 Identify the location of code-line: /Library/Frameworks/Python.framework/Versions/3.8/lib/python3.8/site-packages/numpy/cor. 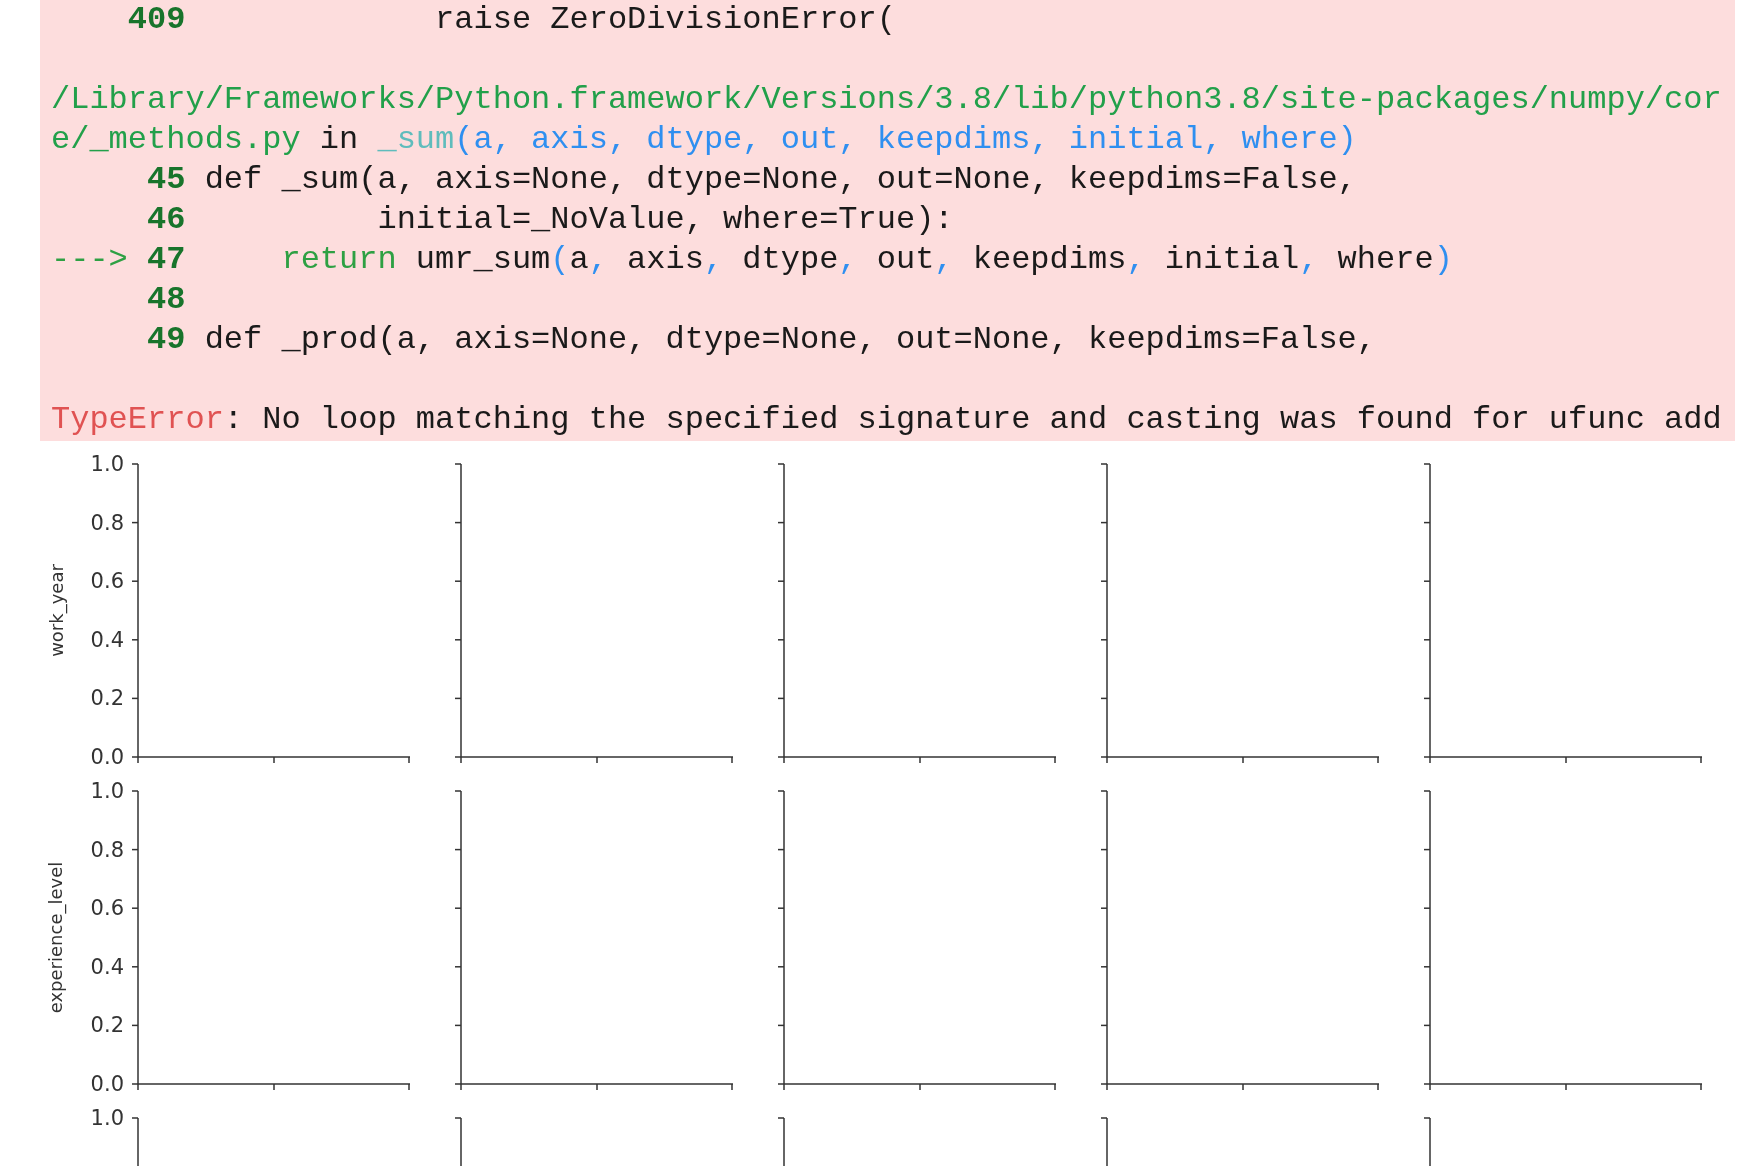
(886, 100).